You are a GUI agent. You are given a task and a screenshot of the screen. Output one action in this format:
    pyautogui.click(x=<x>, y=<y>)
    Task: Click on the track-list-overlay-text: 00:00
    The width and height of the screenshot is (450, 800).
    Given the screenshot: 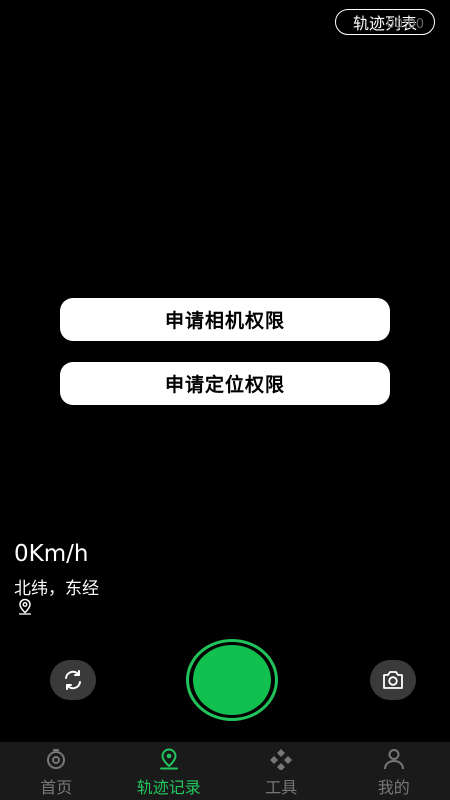 What is the action you would take?
    pyautogui.click(x=405, y=24)
    